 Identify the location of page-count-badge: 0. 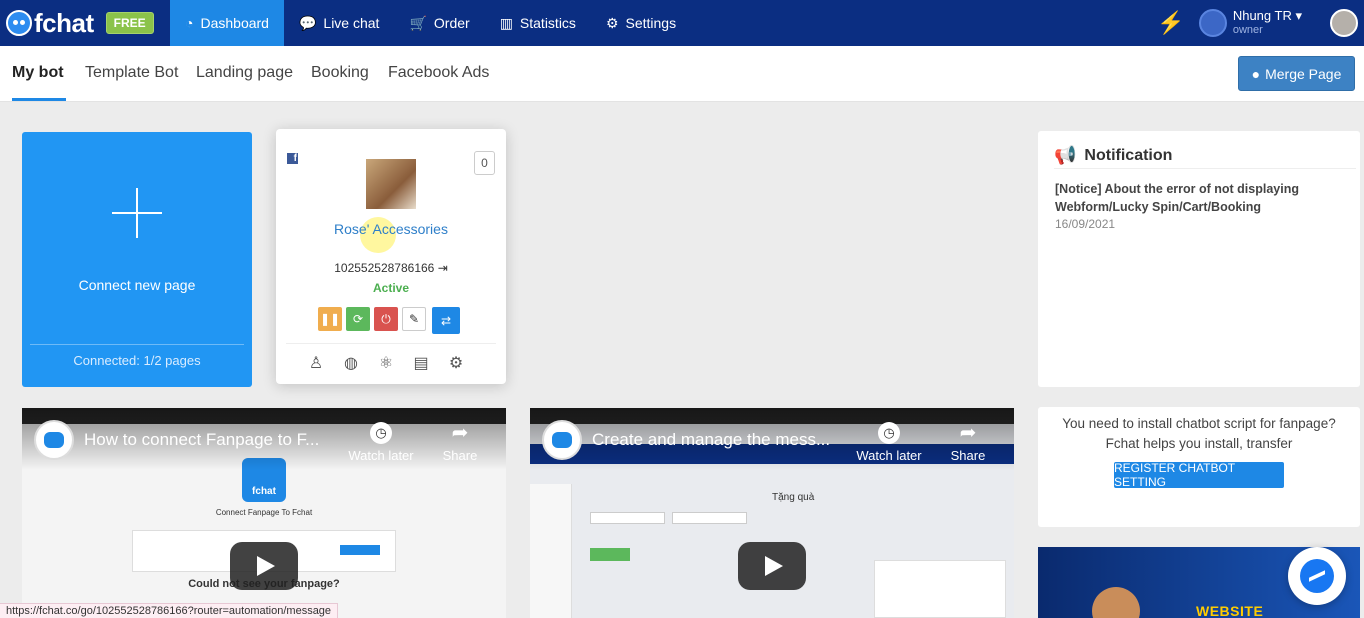
(484, 163).